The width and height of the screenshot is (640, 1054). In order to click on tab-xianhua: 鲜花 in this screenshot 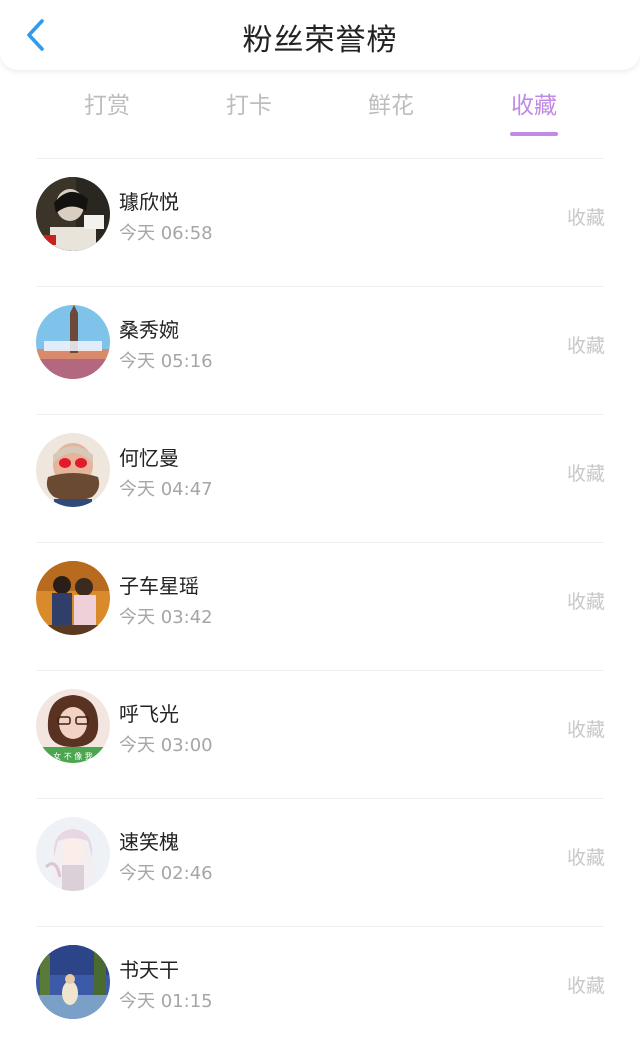, I will do `click(391, 112)`.